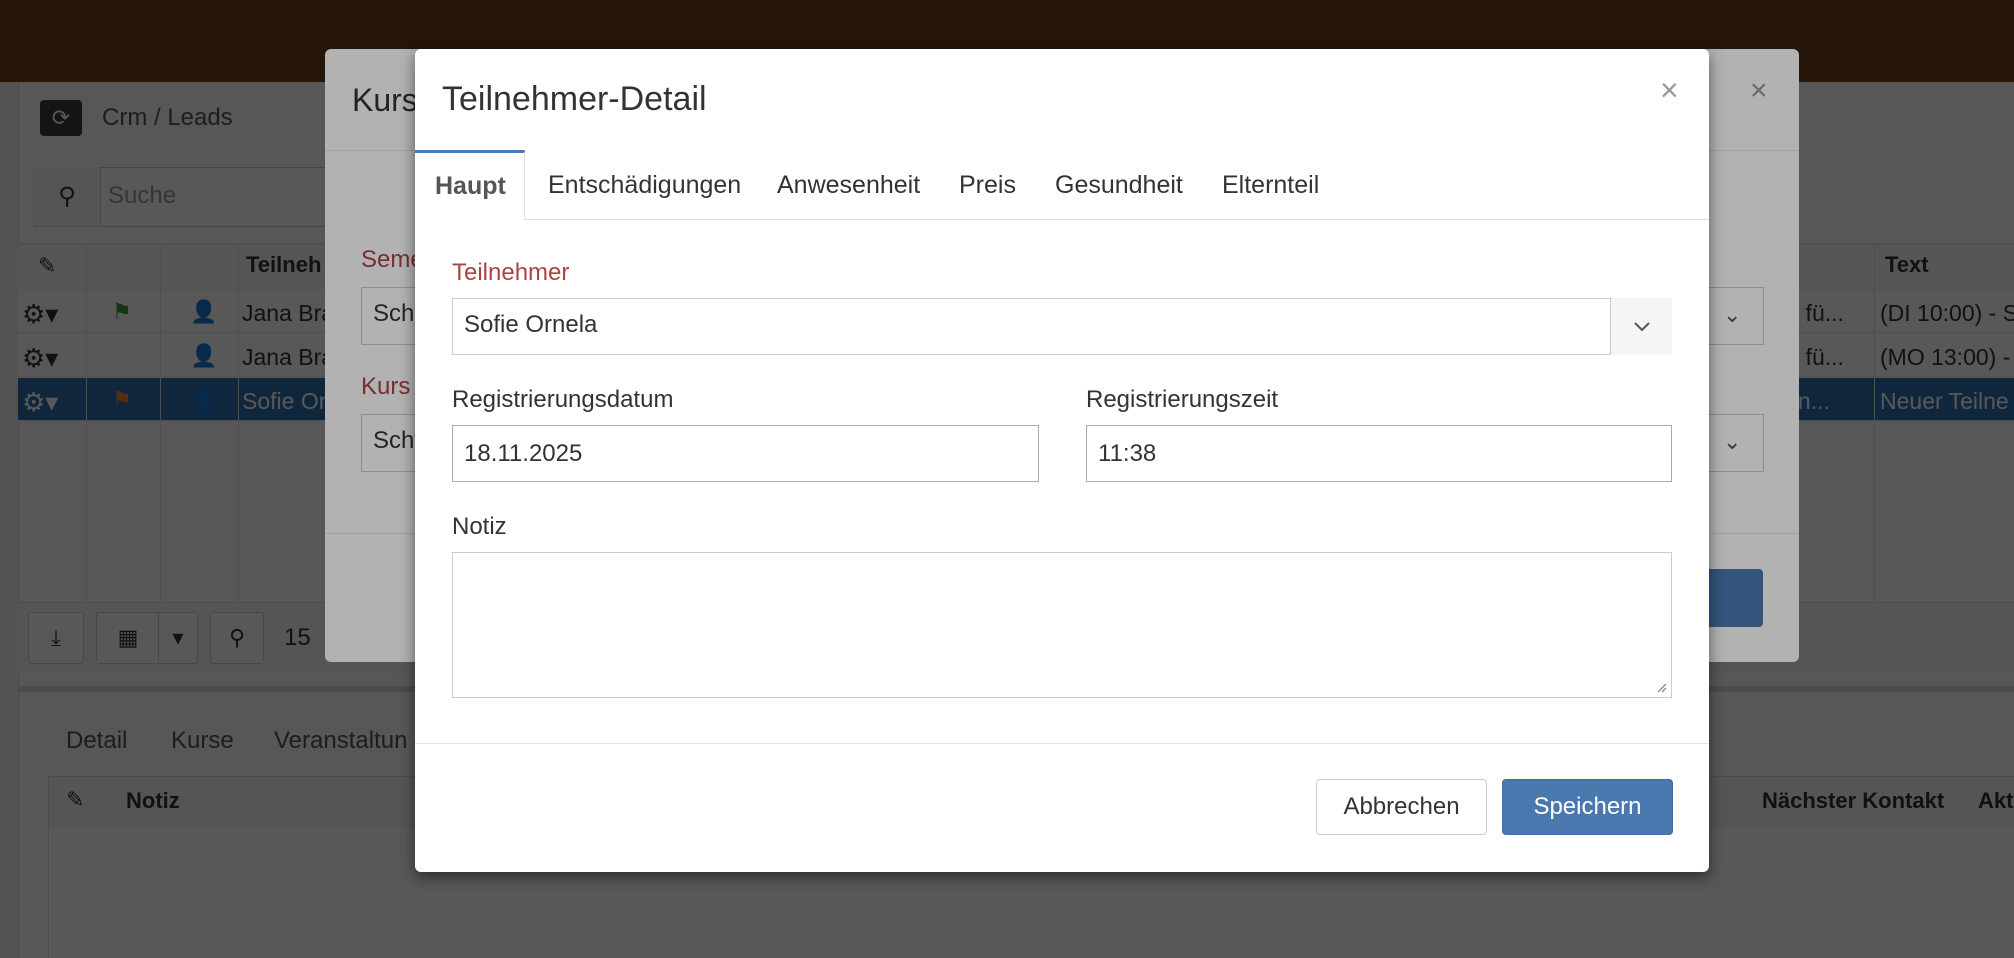 This screenshot has height=958, width=2014. Describe the element at coordinates (1587, 807) in the screenshot. I see `save-button: Speichern` at that location.